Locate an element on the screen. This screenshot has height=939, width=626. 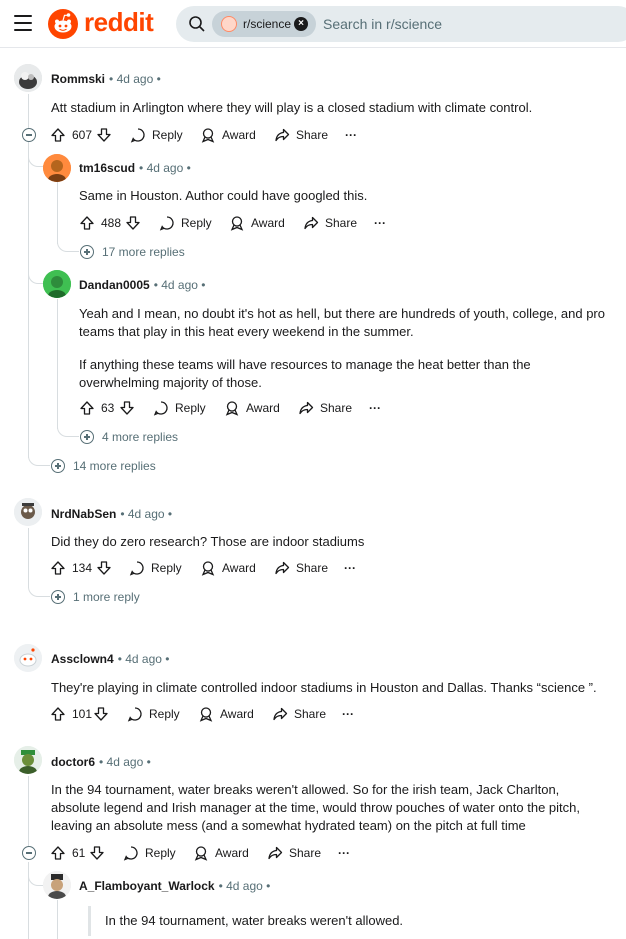
reddit-logo-icon is located at coordinates (63, 24).